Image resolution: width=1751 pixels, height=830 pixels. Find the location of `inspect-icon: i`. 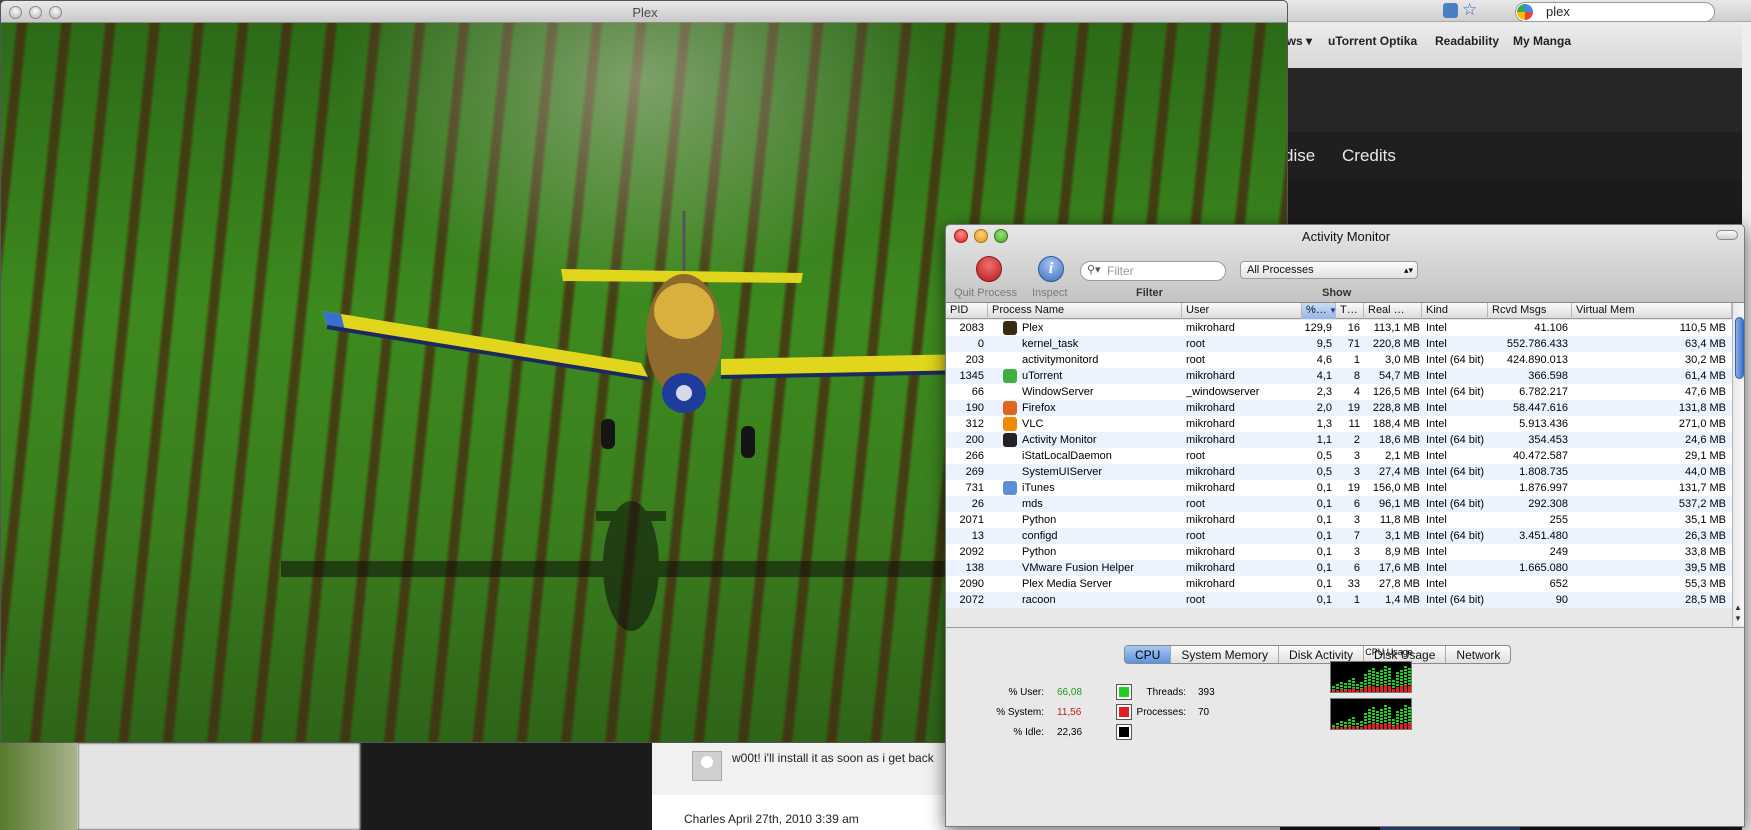

inspect-icon: i is located at coordinates (1051, 269).